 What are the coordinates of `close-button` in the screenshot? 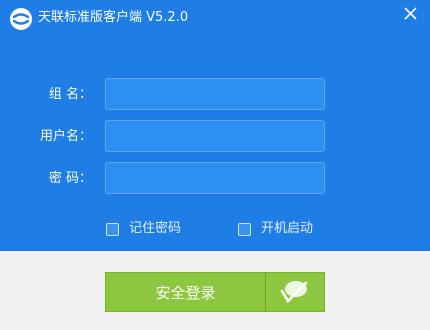 It's located at (411, 14).